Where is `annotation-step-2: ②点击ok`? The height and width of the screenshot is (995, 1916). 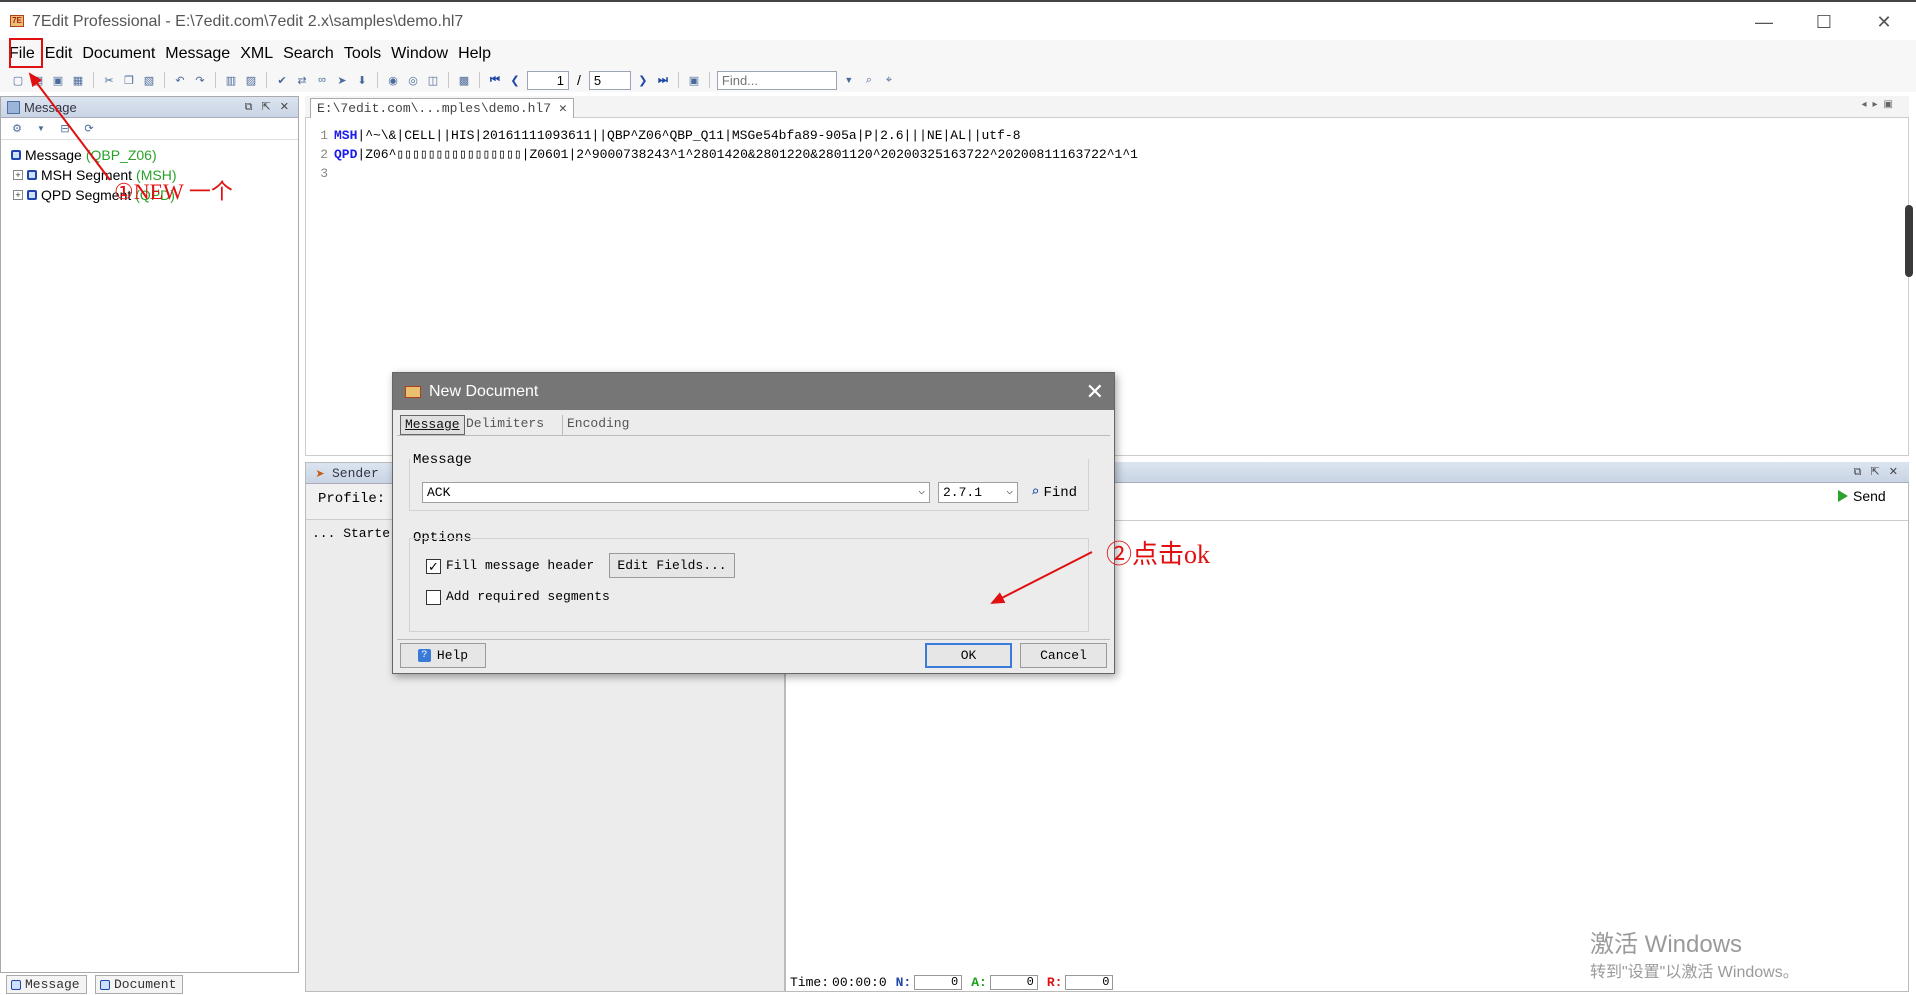
annotation-step-2: ②点击ok is located at coordinates (1158, 554).